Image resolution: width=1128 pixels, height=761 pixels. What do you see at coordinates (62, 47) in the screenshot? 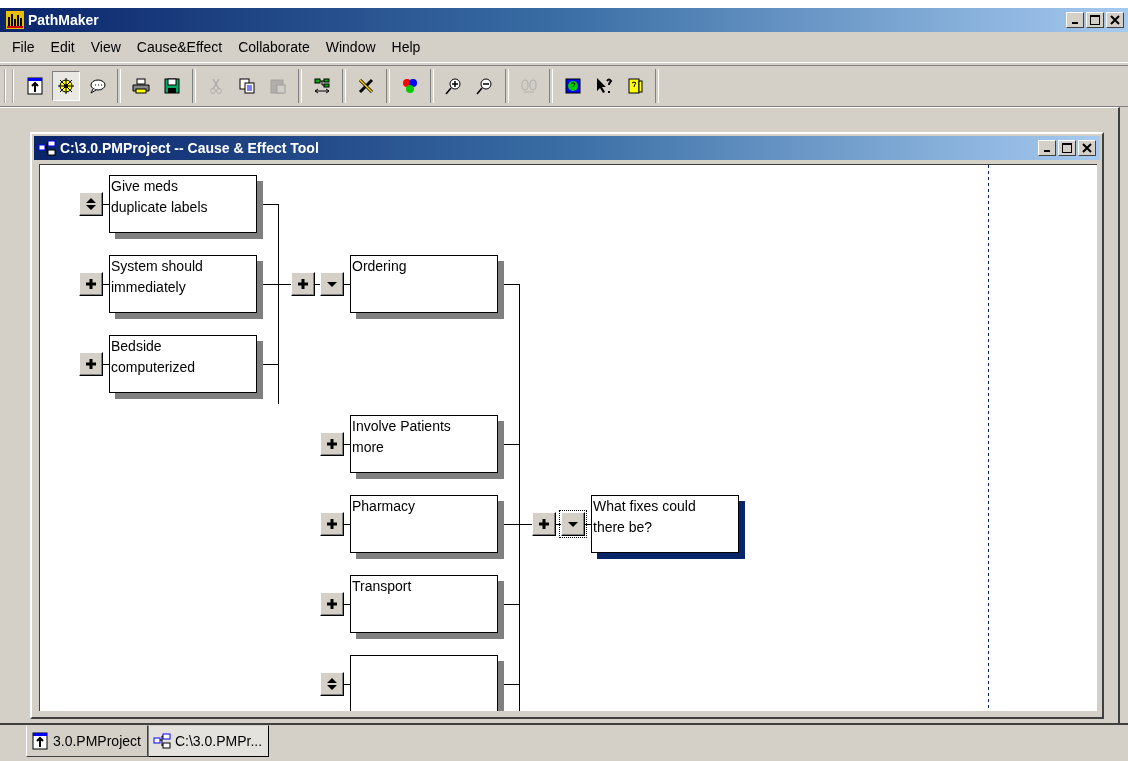
I see `menu-item: Edit` at bounding box center [62, 47].